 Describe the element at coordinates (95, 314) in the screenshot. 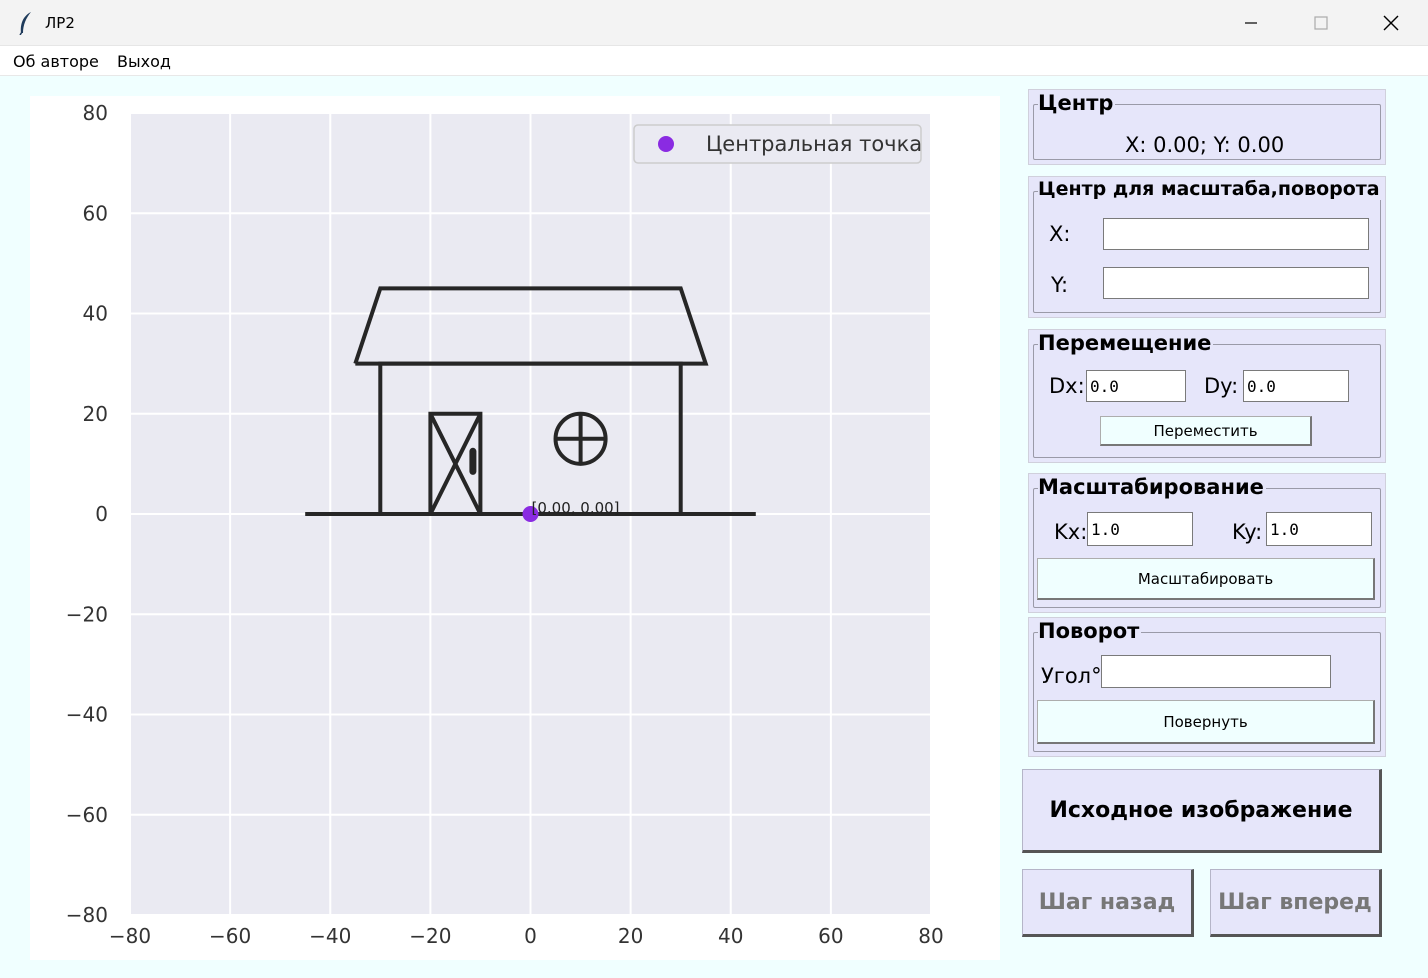

I see `y-tick-label: 40` at that location.